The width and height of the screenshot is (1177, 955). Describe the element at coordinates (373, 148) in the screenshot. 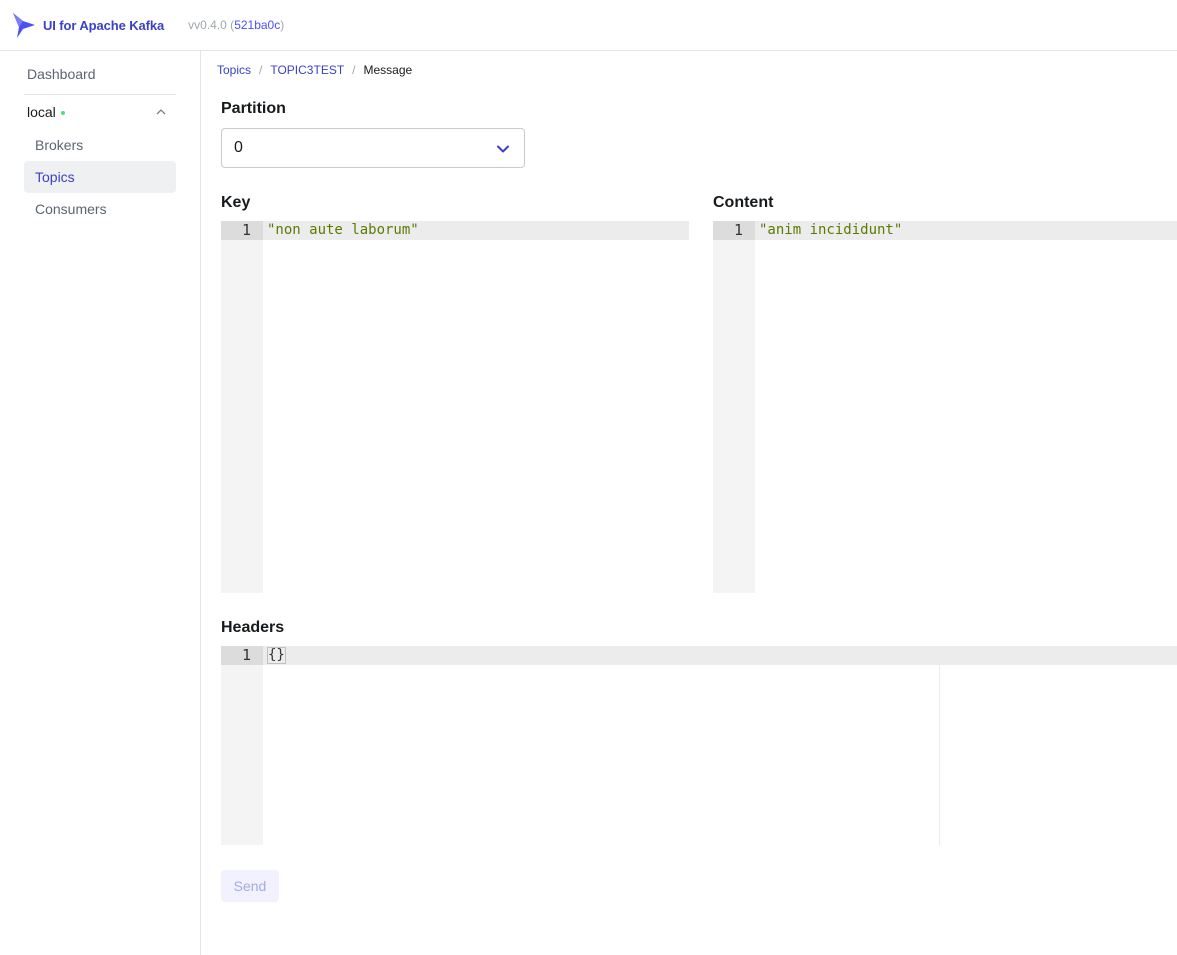

I see `partition-select: 0` at that location.